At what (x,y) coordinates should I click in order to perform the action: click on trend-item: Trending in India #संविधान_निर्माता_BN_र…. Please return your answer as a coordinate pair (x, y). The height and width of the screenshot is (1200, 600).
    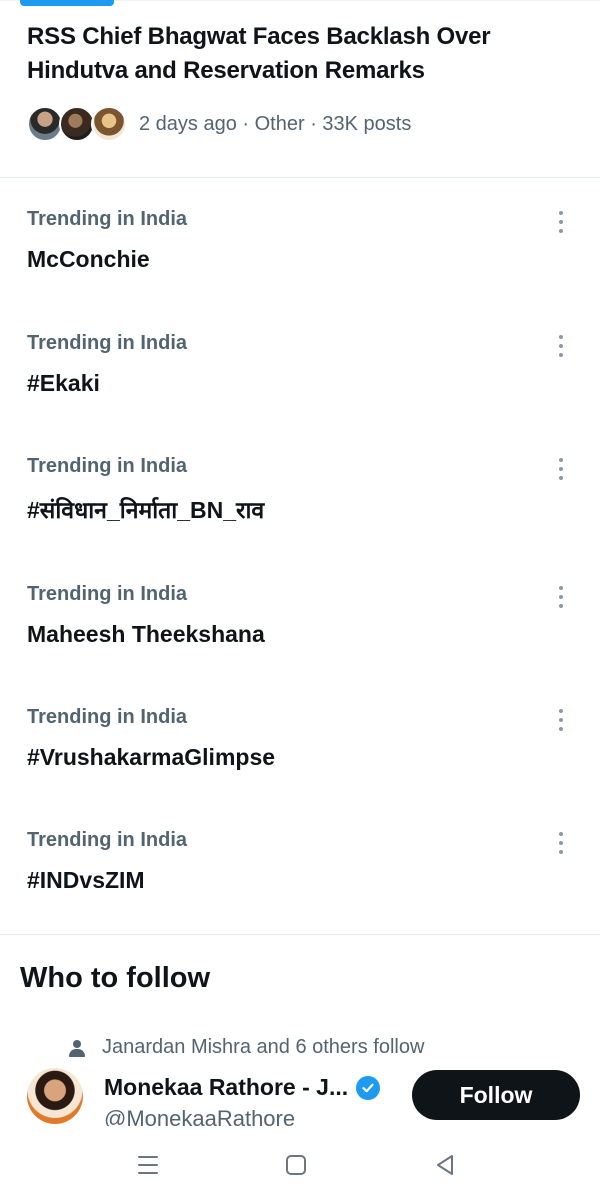
    Looking at the image, I should click on (305, 505).